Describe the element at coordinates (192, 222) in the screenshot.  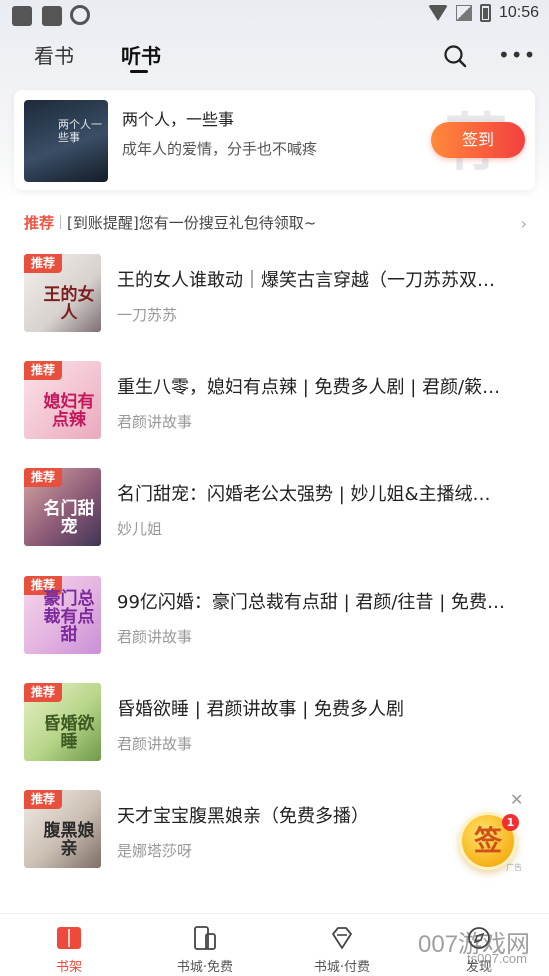
I see `notice-text: [到账提醒]您有一份搜豆礼包待领取~` at that location.